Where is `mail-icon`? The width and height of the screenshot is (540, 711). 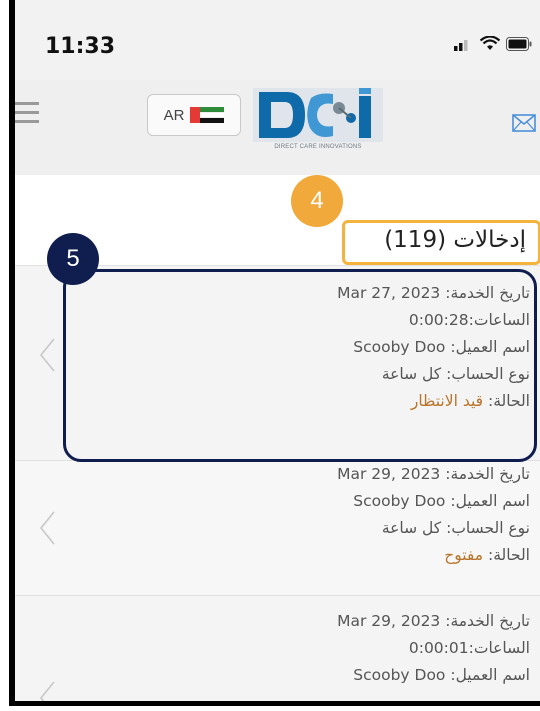
mail-icon is located at coordinates (524, 123).